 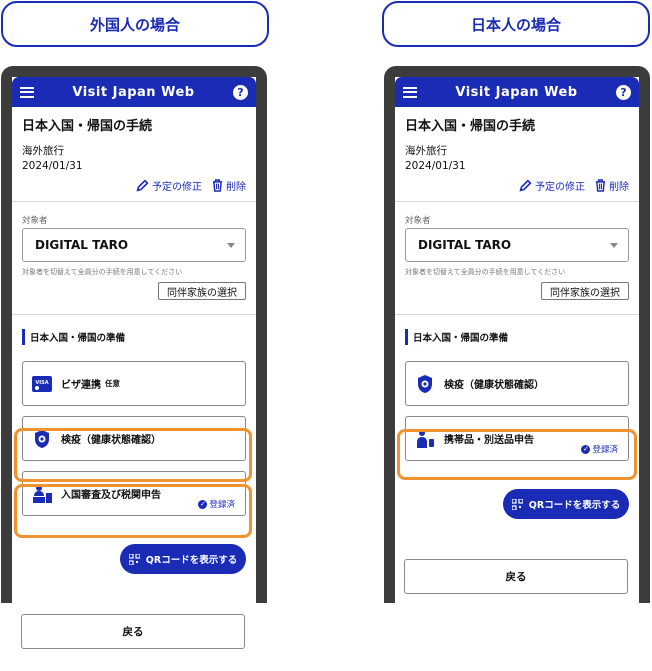 What do you see at coordinates (112, 383) in the screenshot?
I see `optional-tag: 任意` at bounding box center [112, 383].